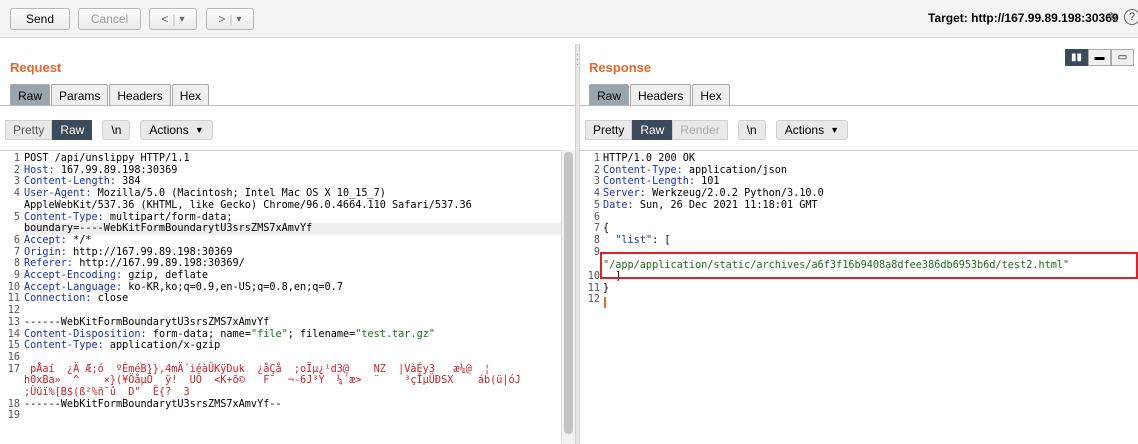  What do you see at coordinates (711, 95) in the screenshot?
I see `response-tab-hex: Hex` at bounding box center [711, 95].